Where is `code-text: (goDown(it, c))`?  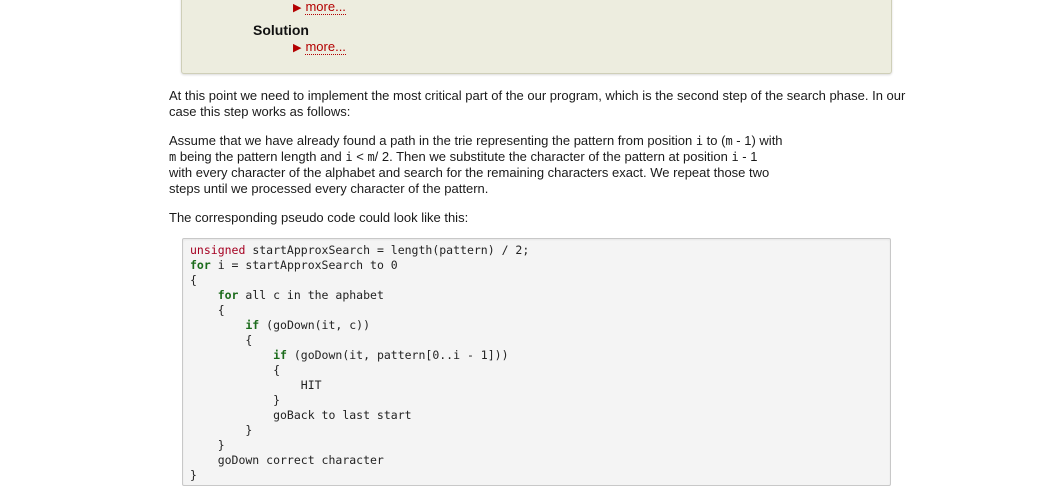 code-text: (goDown(it, c)) is located at coordinates (315, 325).